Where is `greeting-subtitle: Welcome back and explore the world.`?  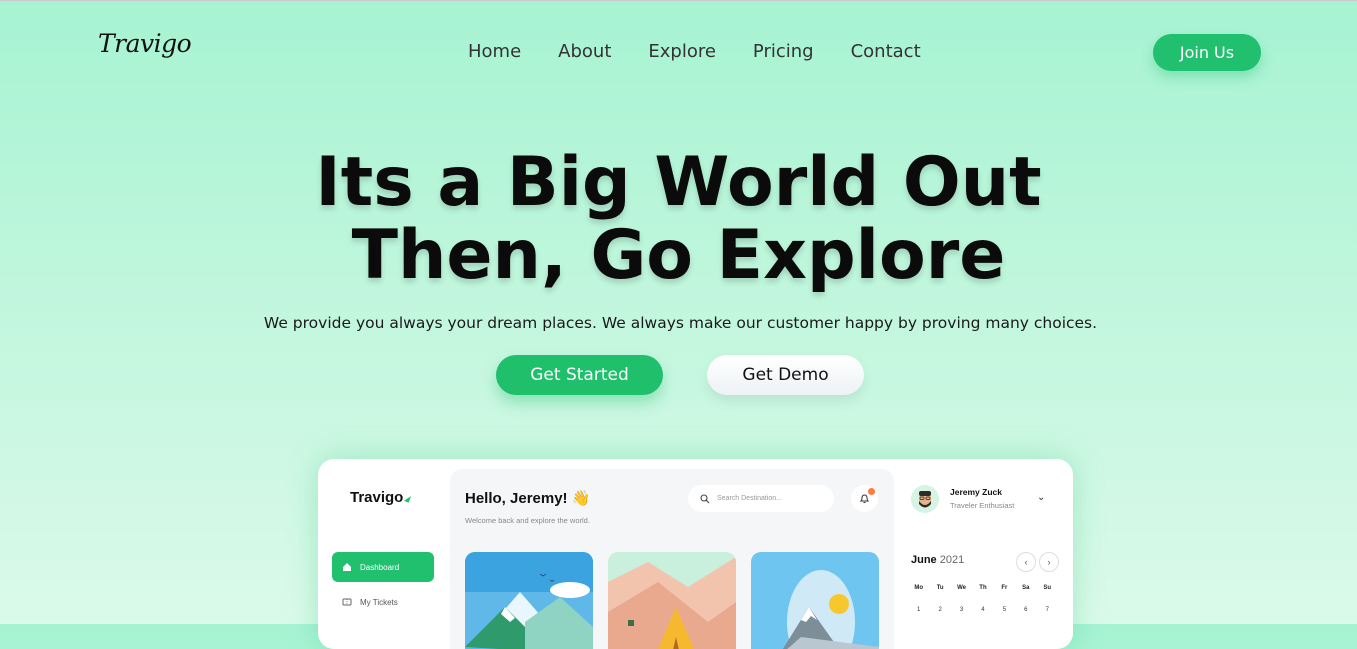
greeting-subtitle: Welcome back and explore the world. is located at coordinates (527, 520).